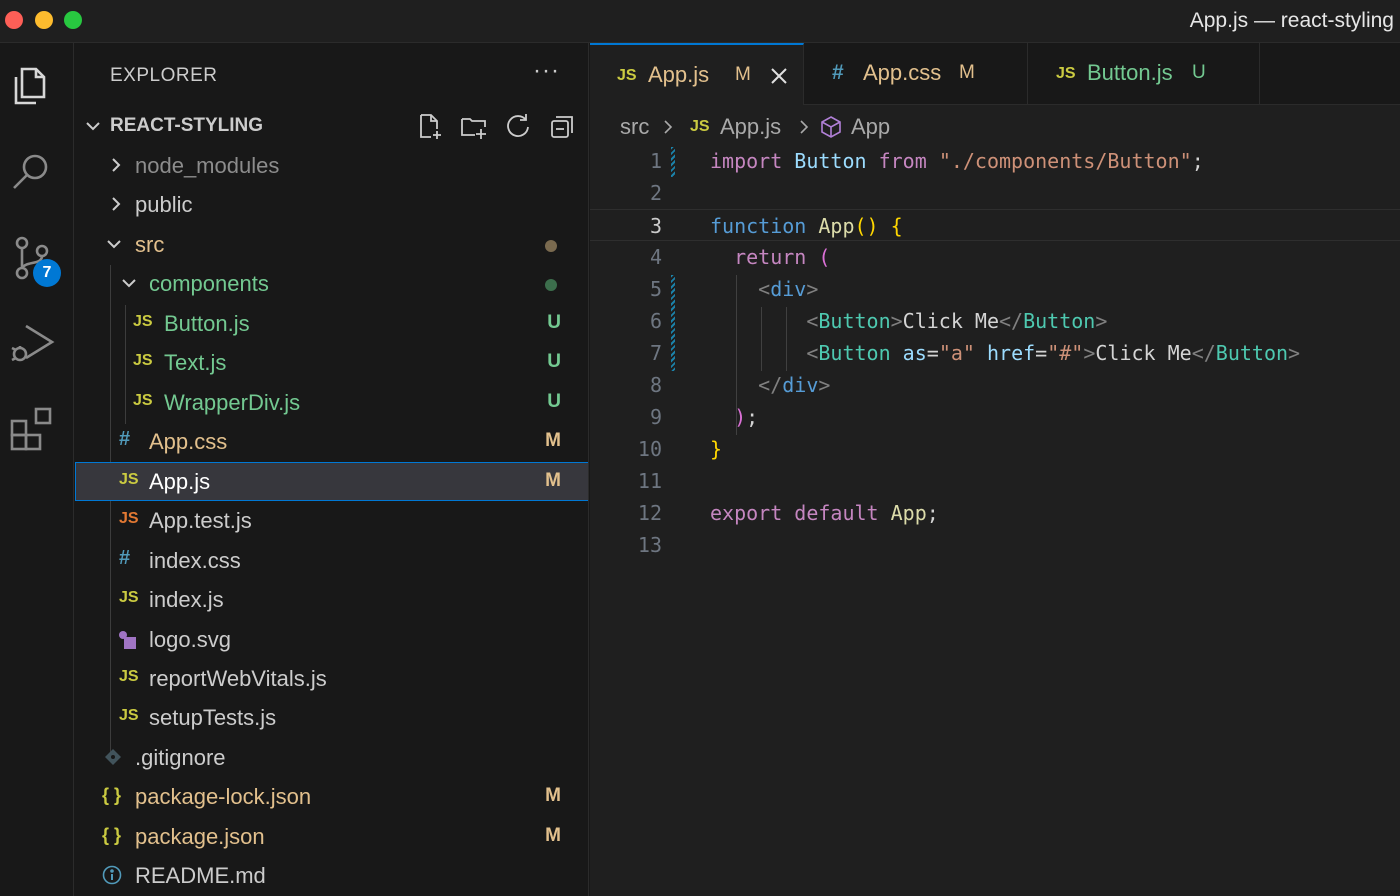 The height and width of the screenshot is (896, 1400). I want to click on tree-item-label: Button.js, so click(207, 323).